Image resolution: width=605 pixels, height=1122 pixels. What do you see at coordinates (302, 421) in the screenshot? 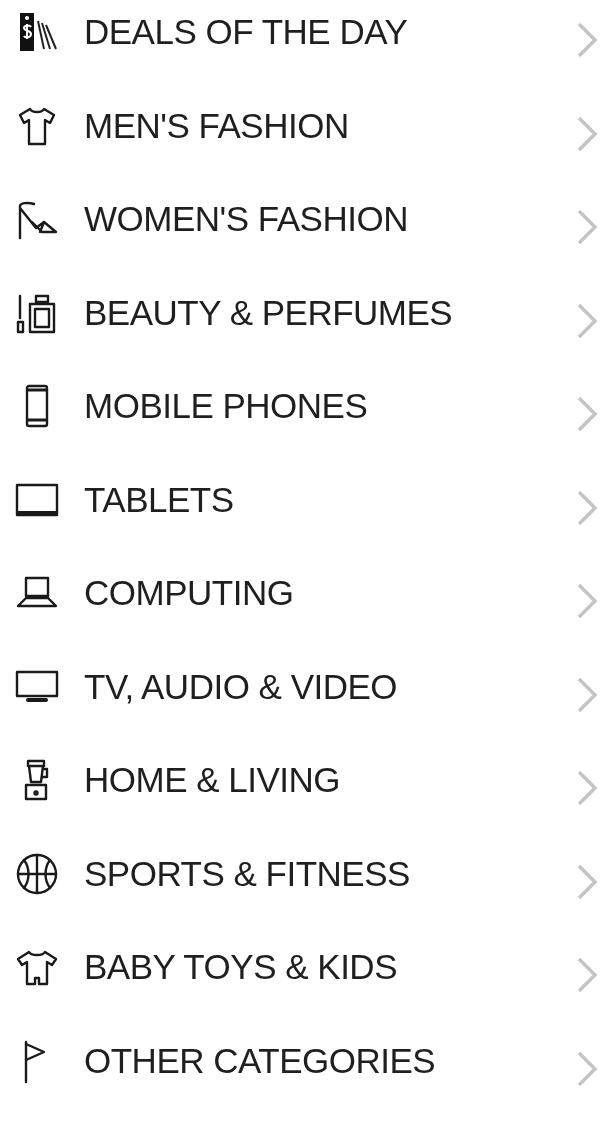
I see `category-menu-item: MOBILE PHONES` at bounding box center [302, 421].